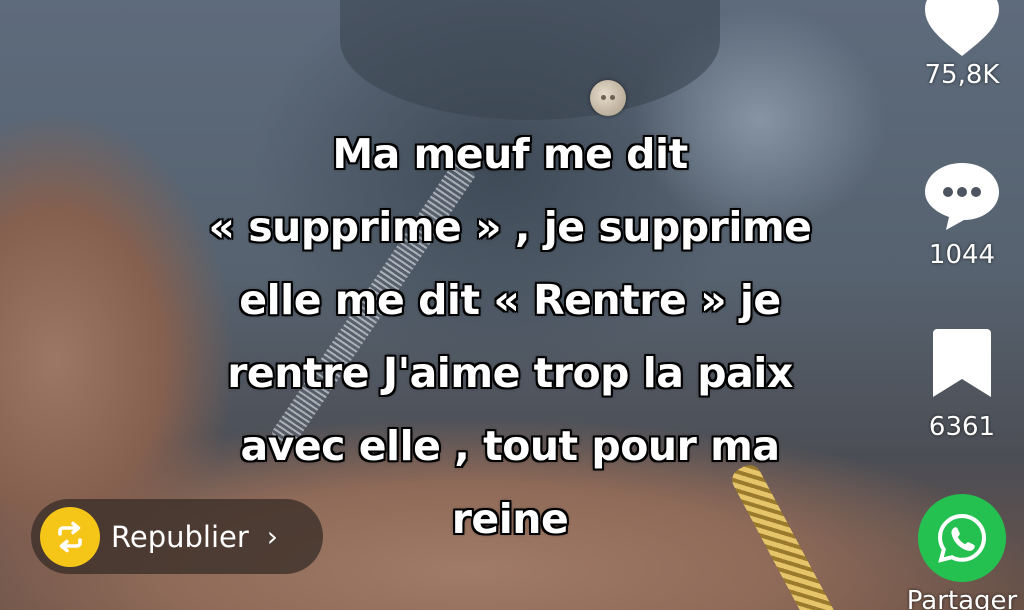 The width and height of the screenshot is (1024, 610). What do you see at coordinates (510, 227) in the screenshot?
I see `caption-line: « supprime » , je supprime` at bounding box center [510, 227].